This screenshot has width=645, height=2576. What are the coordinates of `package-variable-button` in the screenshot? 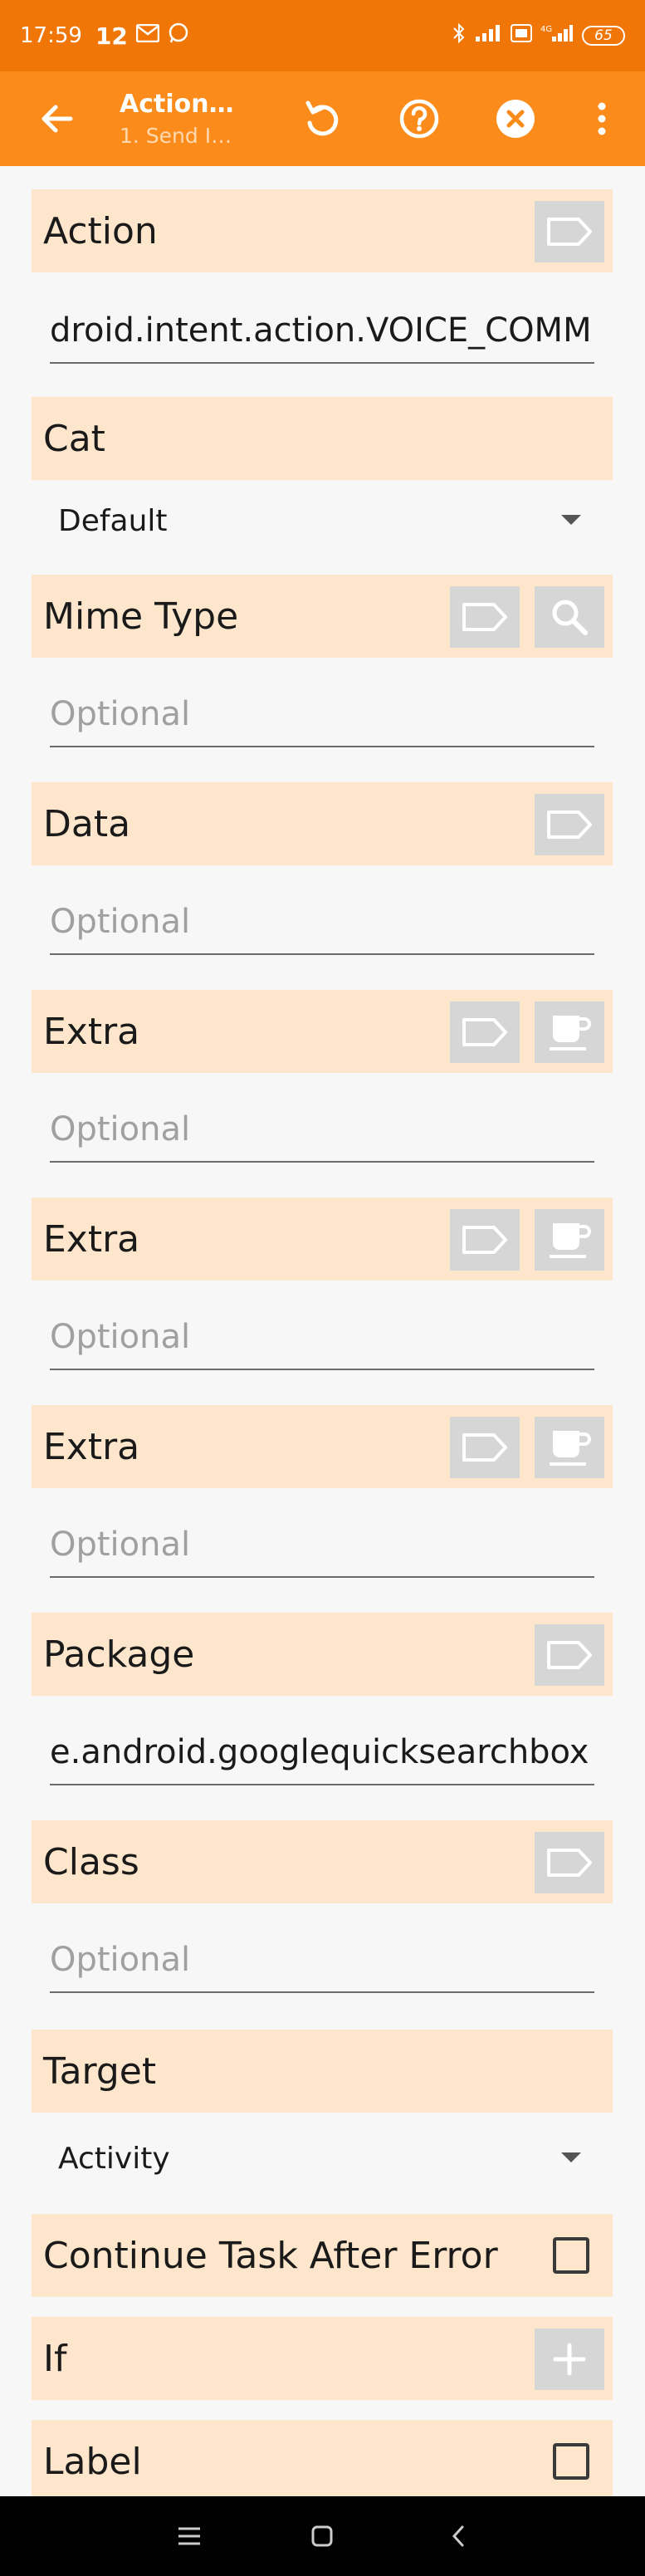 It's located at (570, 1655).